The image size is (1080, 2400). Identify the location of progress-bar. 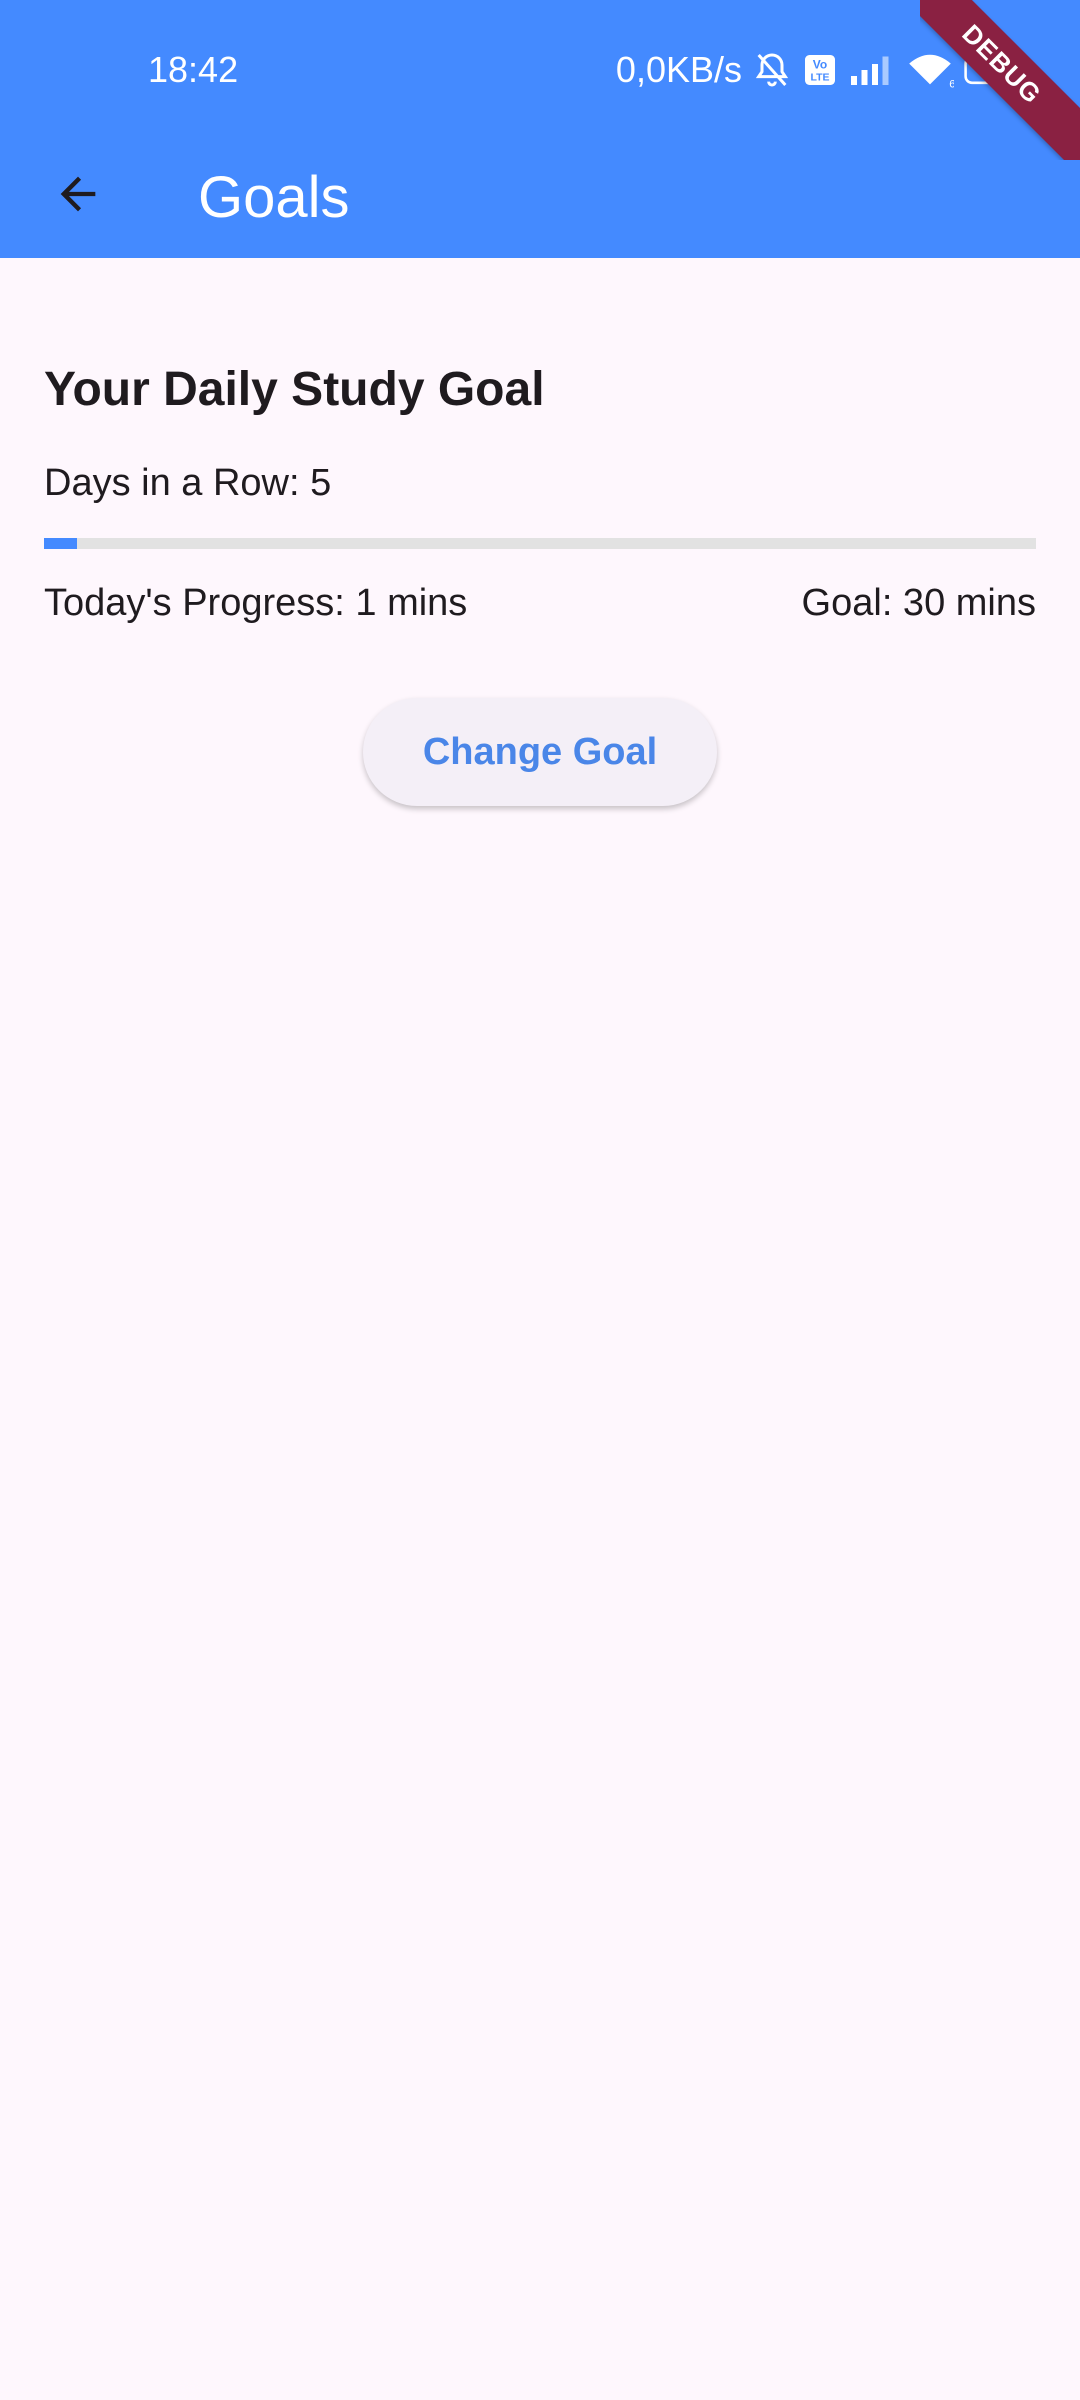
(540, 543).